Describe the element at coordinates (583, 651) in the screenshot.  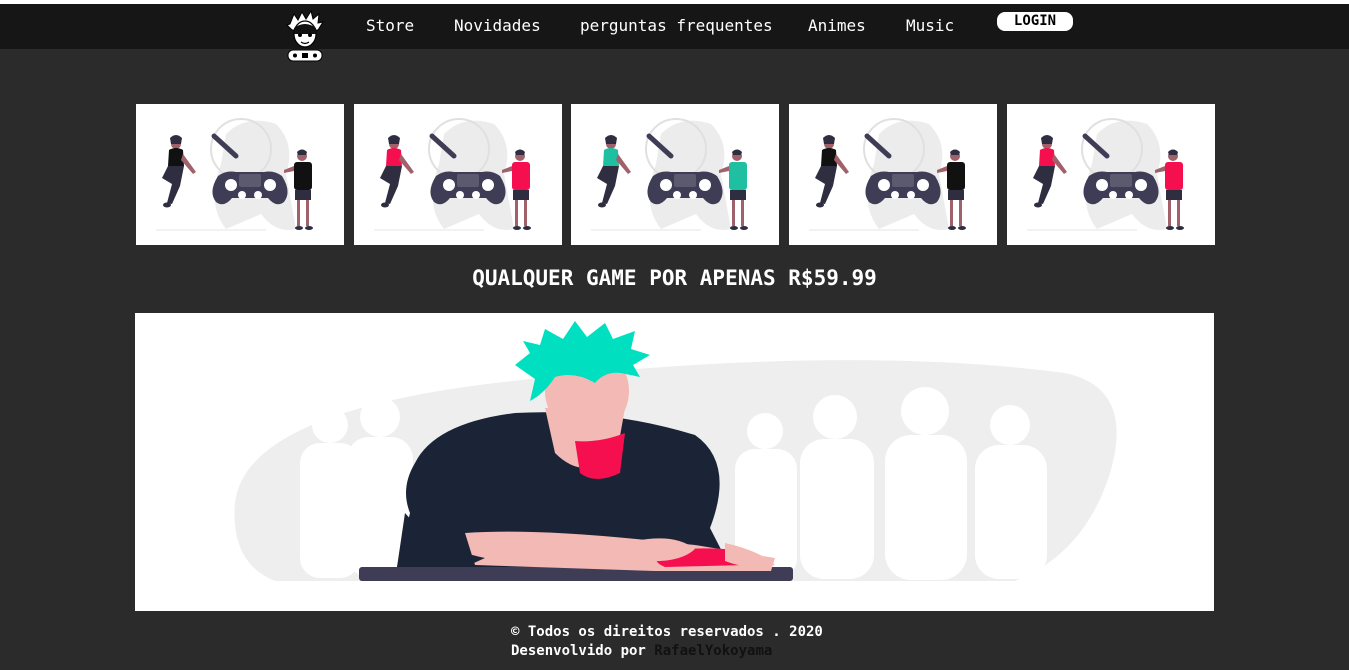
I see `developer-prefix: Desenvolvido por` at that location.